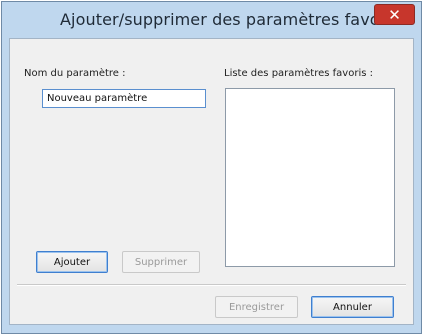 The width and height of the screenshot is (425, 336). Describe the element at coordinates (256, 307) in the screenshot. I see `save-button: Enregistrer` at that location.